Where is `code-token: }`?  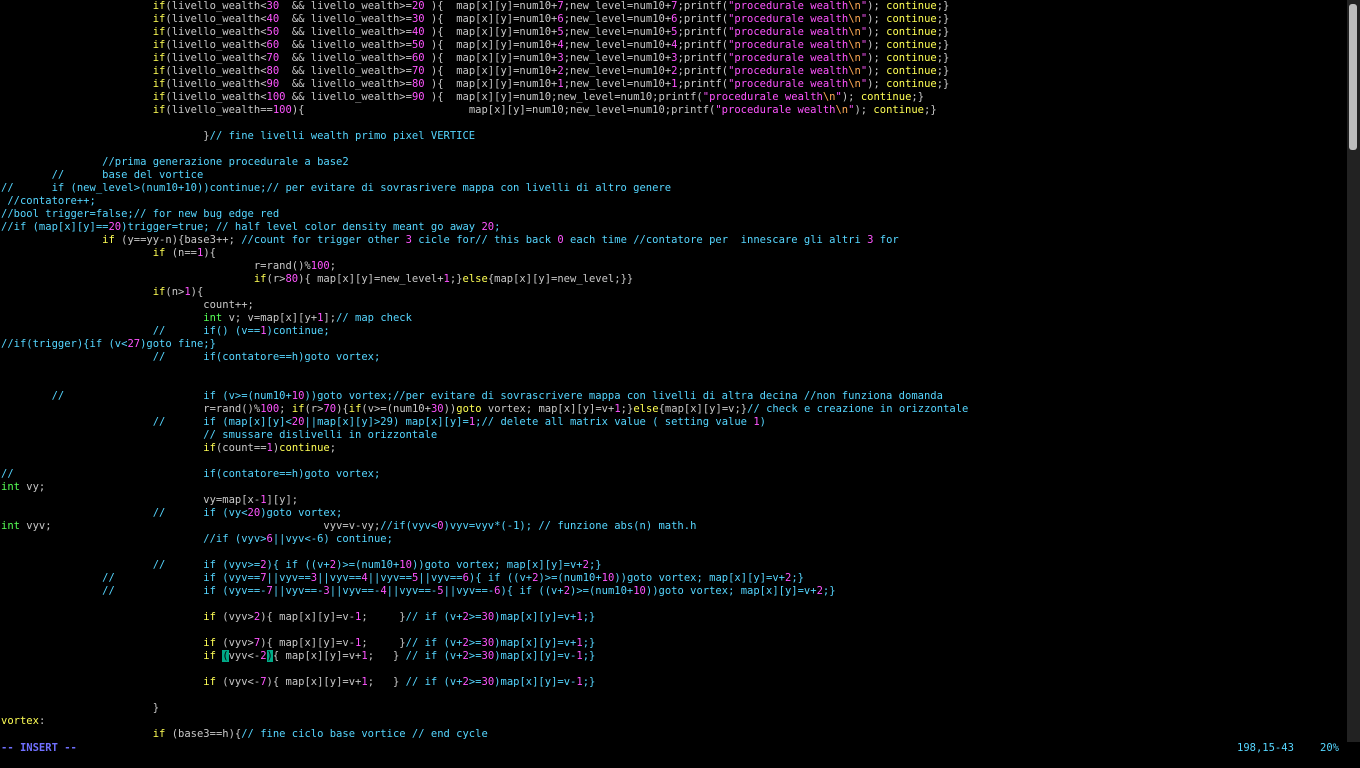 code-token: } is located at coordinates (80, 708).